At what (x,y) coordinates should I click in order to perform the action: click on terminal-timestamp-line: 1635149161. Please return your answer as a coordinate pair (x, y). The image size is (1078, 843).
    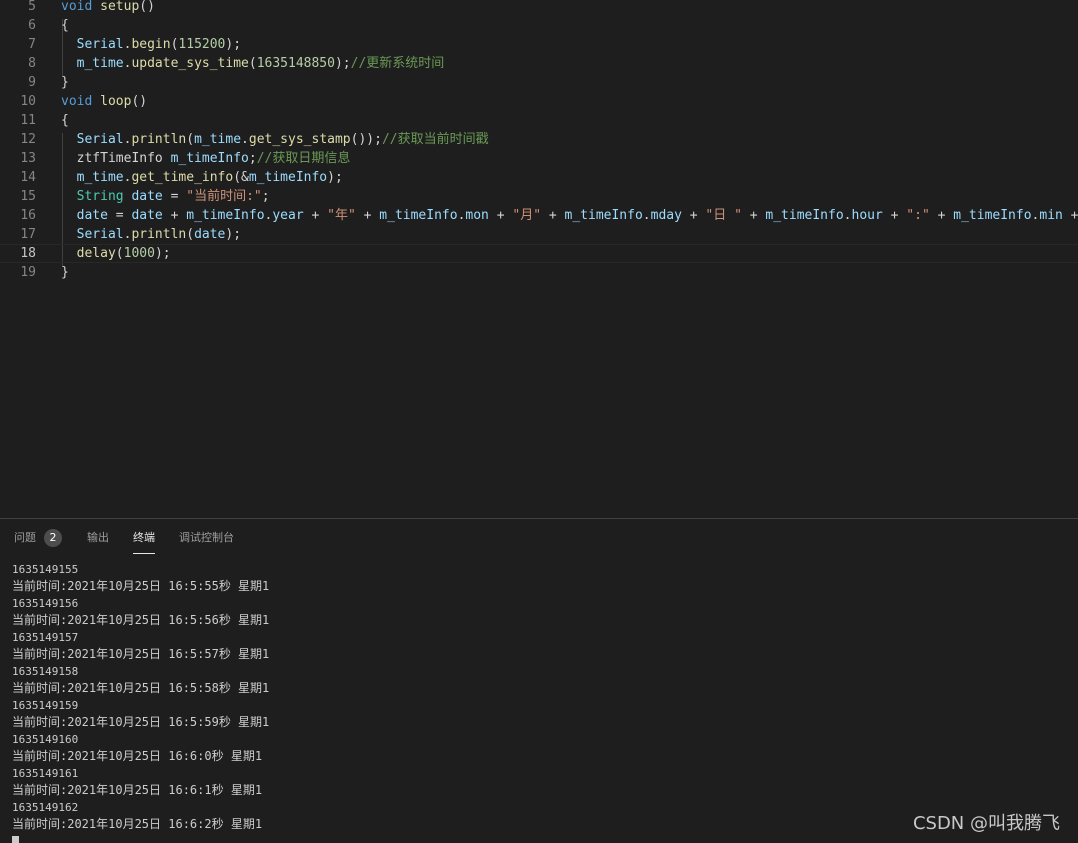
    Looking at the image, I should click on (45, 773).